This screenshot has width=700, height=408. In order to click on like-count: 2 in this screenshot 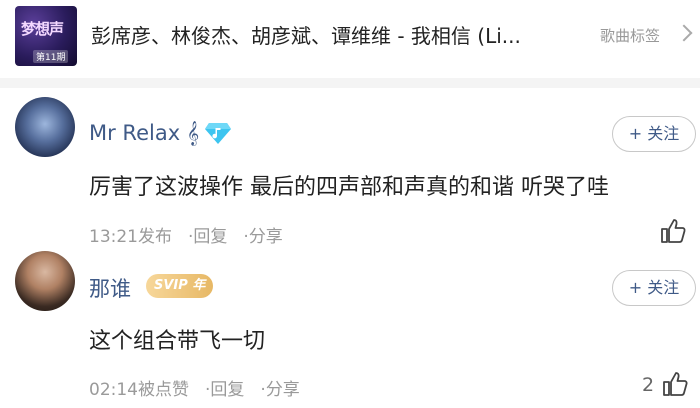, I will do `click(648, 385)`.